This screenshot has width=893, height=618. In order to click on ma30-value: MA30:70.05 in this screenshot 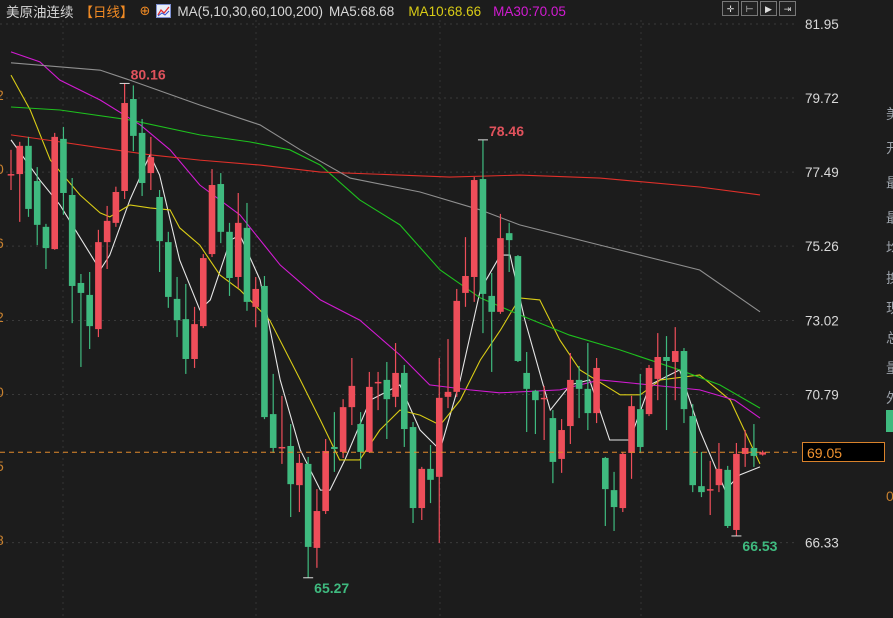, I will do `click(529, 11)`.